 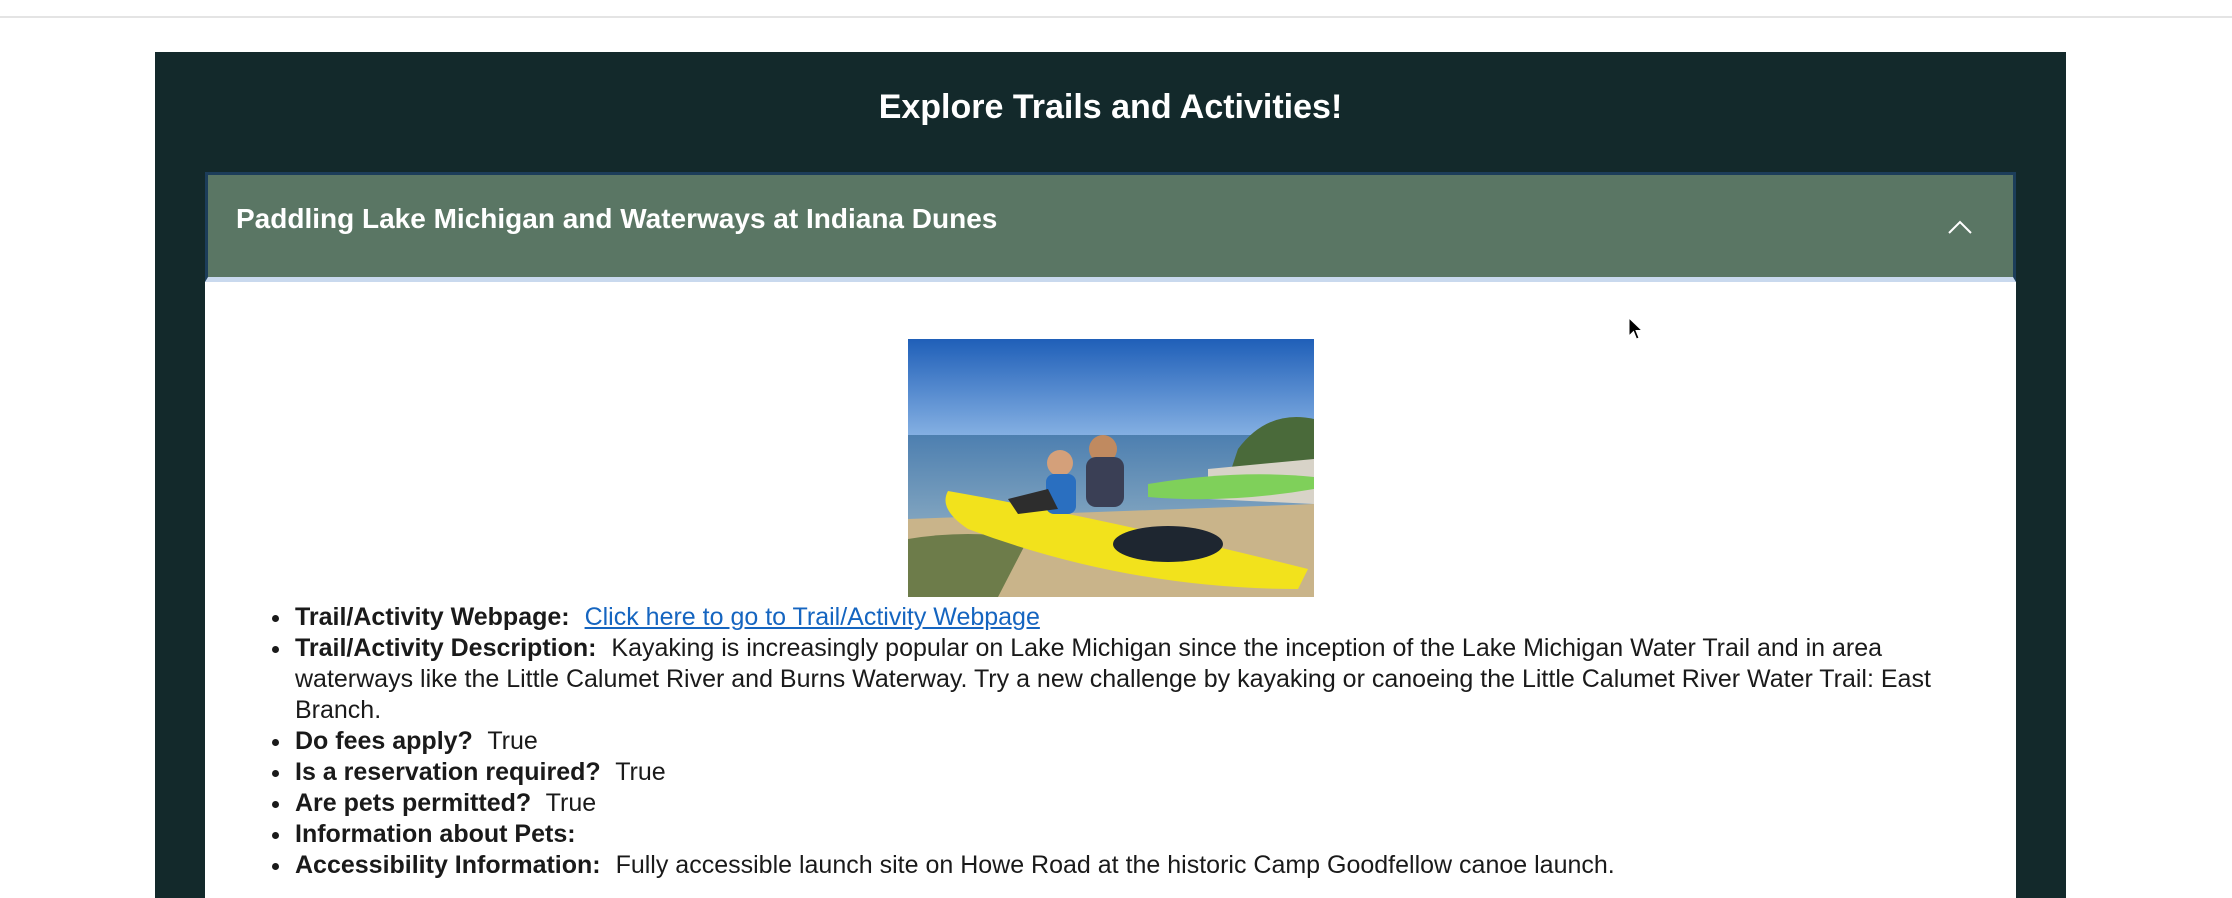 What do you see at coordinates (413, 803) in the screenshot?
I see `pets-label: Are pets permitted?` at bounding box center [413, 803].